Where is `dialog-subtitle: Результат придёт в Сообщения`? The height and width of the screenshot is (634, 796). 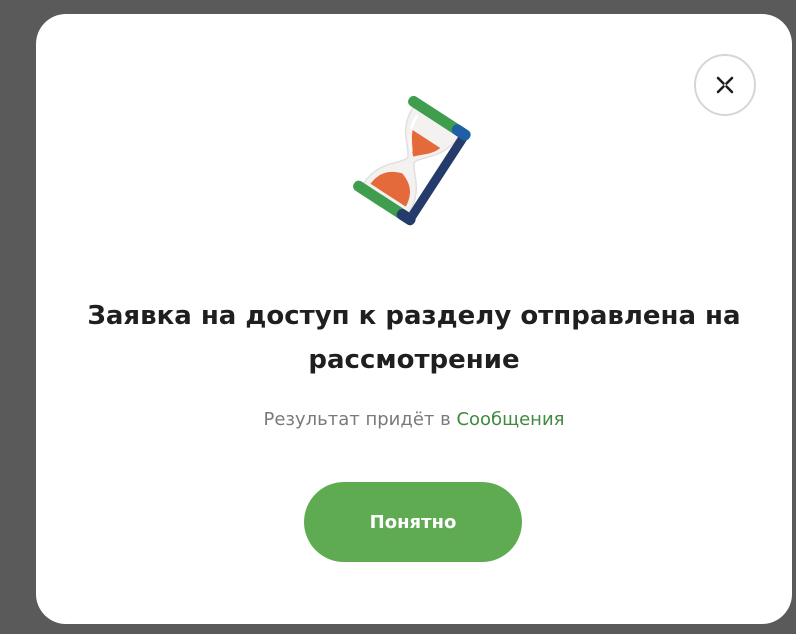 dialog-subtitle: Результат придёт в Сообщения is located at coordinates (414, 420).